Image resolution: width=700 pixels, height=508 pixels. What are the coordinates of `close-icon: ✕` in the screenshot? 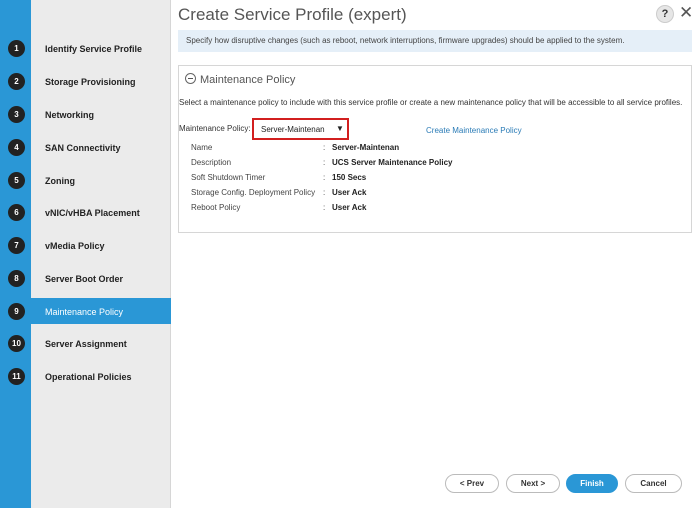 It's located at (686, 13).